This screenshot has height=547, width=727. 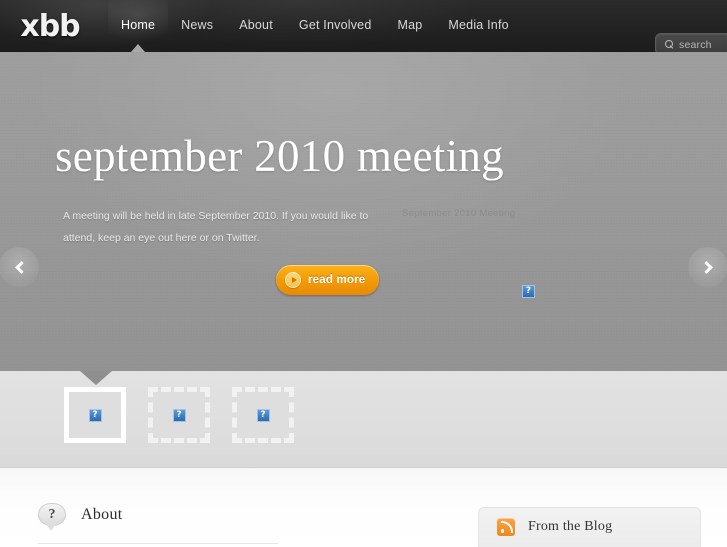 I want to click on nav-item-news: News, so click(x=197, y=26).